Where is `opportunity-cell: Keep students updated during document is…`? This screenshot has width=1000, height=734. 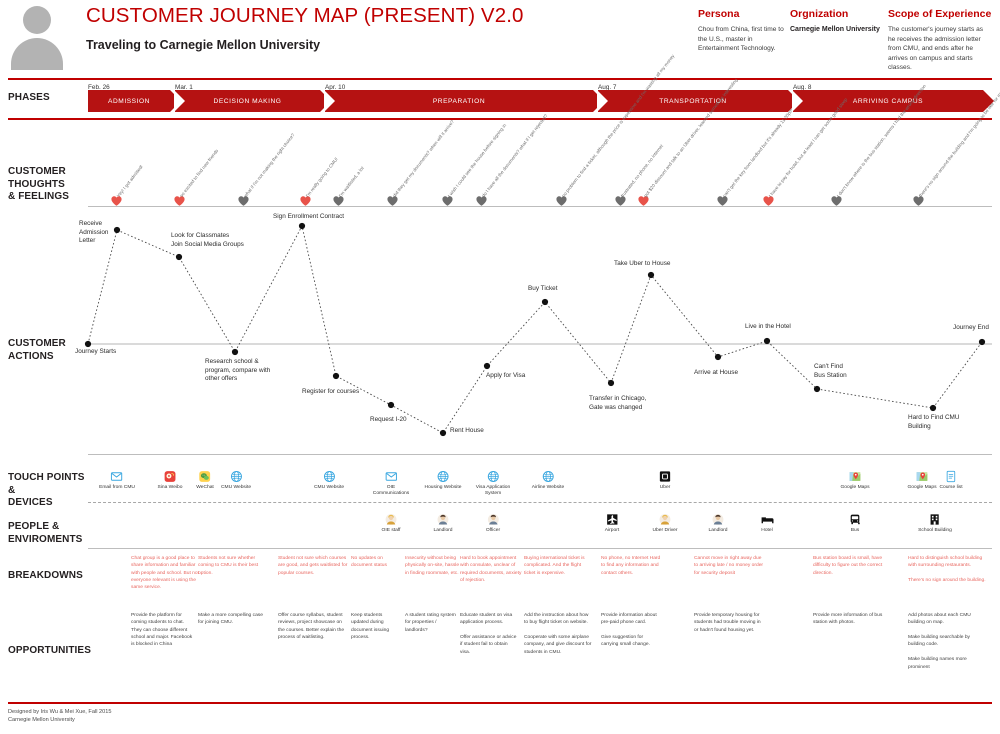
opportunity-cell: Keep students updated during document is… is located at coordinates (370, 627).